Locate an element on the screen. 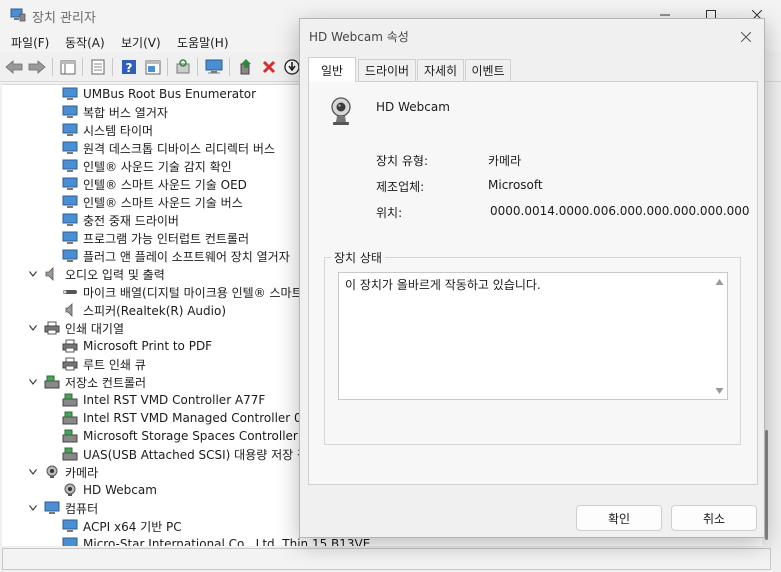 This screenshot has width=781, height=572. tree-item-label: ACPI x64 기반 PC is located at coordinates (132, 526).